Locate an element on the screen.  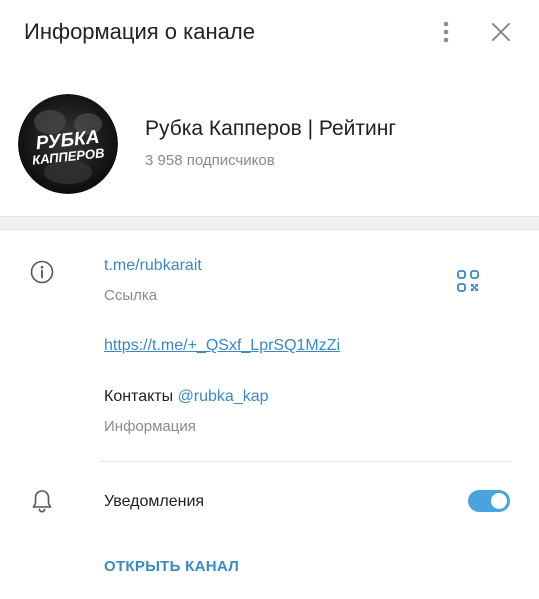
close-icon is located at coordinates (501, 32).